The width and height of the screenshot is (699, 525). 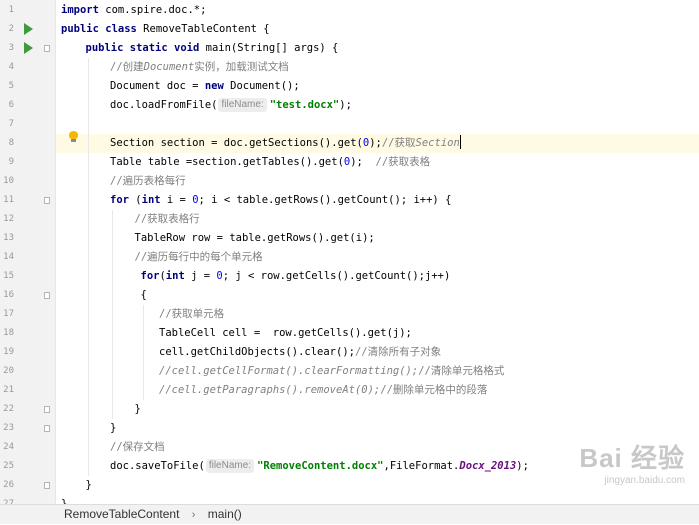 What do you see at coordinates (377, 181) in the screenshot?
I see `code-line: //遍历表格每行` at bounding box center [377, 181].